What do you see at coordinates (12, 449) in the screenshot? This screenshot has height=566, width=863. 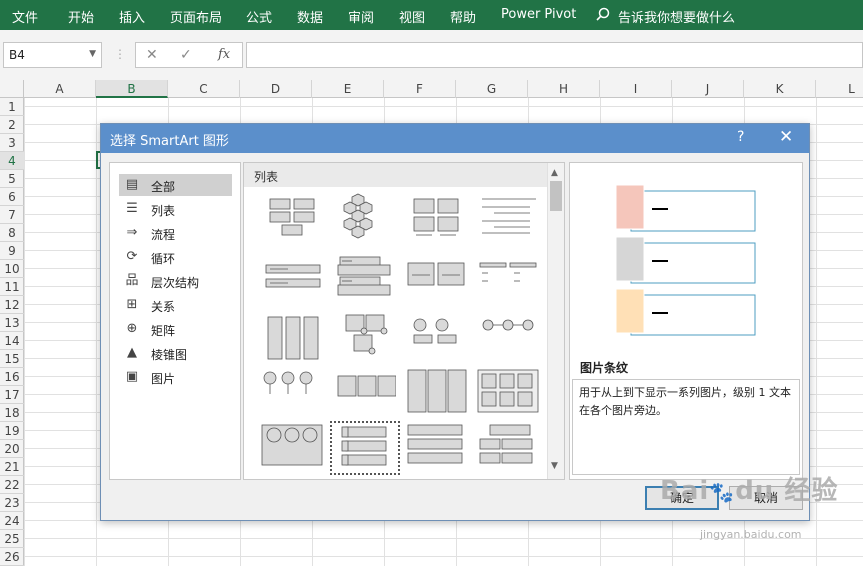 I see `row-header-20: 20` at bounding box center [12, 449].